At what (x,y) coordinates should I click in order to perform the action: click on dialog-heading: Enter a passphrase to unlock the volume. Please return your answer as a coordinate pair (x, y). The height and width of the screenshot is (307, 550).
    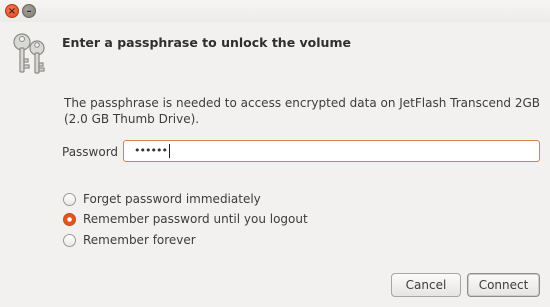
    Looking at the image, I should click on (206, 42).